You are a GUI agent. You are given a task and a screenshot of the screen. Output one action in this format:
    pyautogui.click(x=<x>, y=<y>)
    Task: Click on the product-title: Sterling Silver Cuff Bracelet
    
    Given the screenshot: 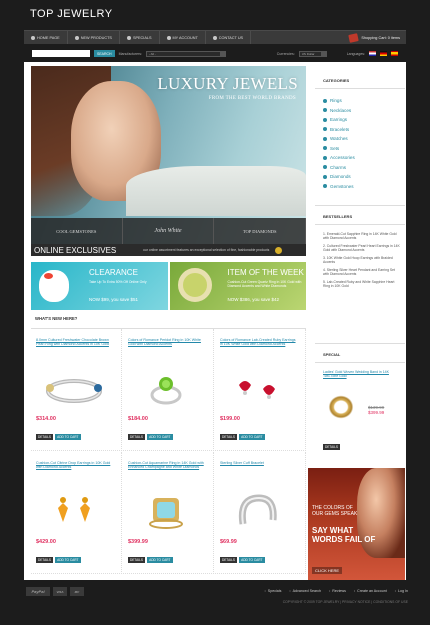 What is the action you would take?
    pyautogui.click(x=259, y=463)
    